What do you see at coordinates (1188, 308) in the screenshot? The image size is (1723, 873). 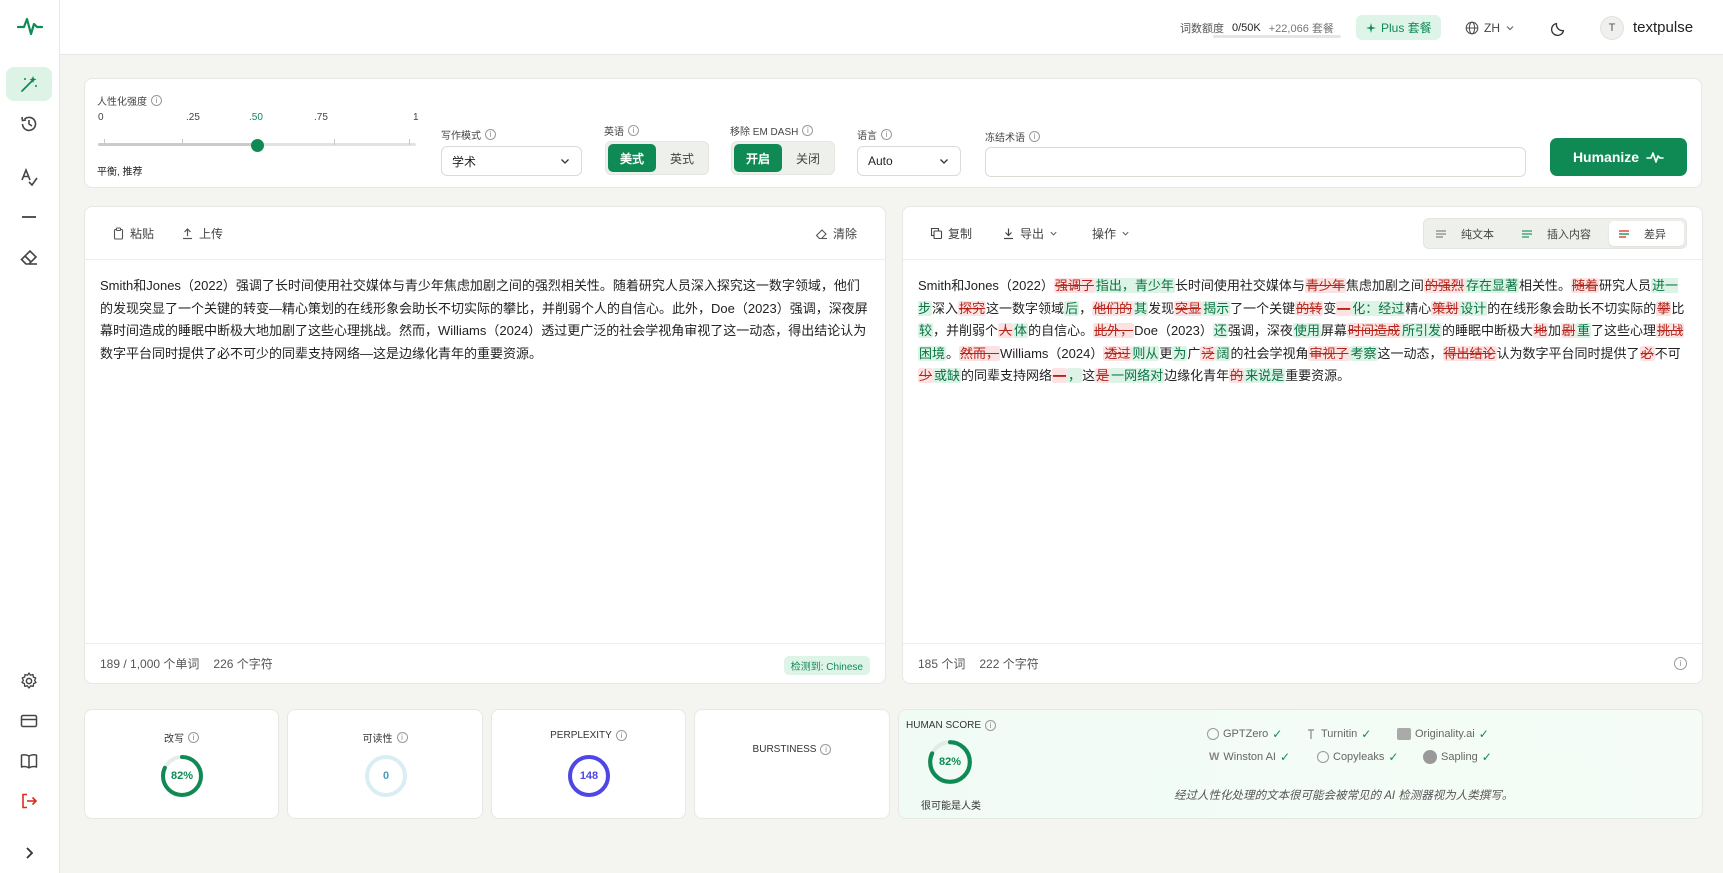 I see `diff-deleted: 突显` at bounding box center [1188, 308].